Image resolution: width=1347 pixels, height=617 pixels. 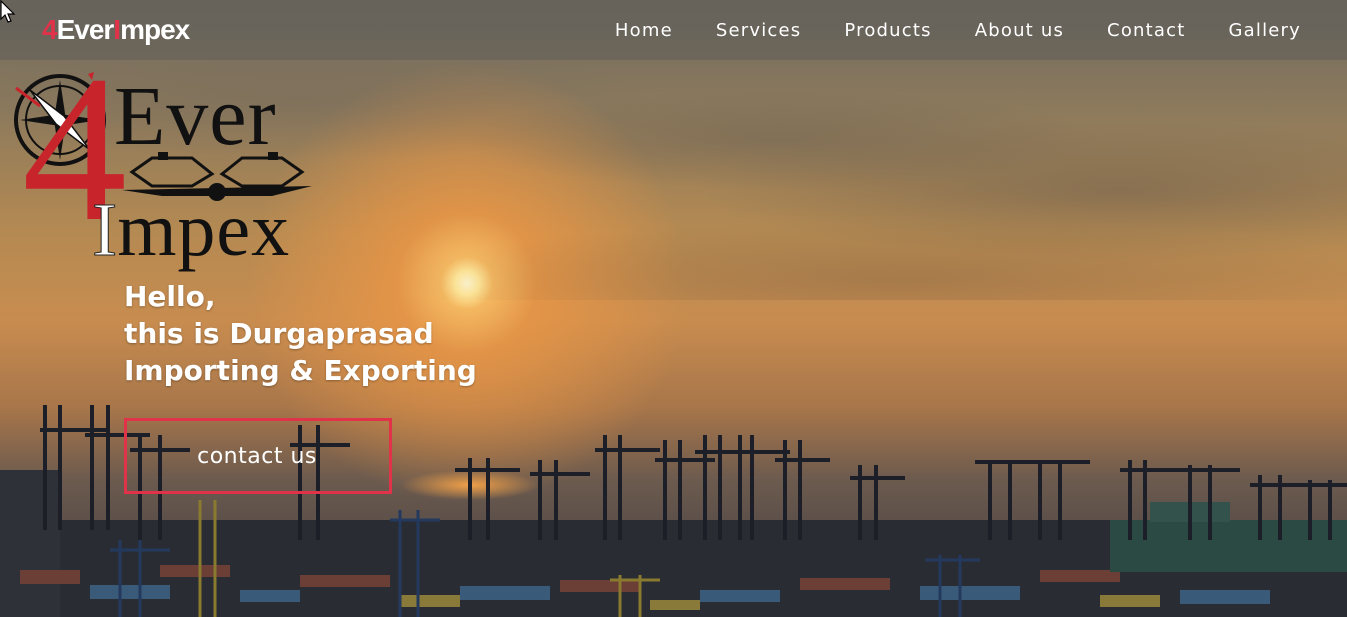 I want to click on hero-line-greeting: Hello,, so click(x=170, y=296).